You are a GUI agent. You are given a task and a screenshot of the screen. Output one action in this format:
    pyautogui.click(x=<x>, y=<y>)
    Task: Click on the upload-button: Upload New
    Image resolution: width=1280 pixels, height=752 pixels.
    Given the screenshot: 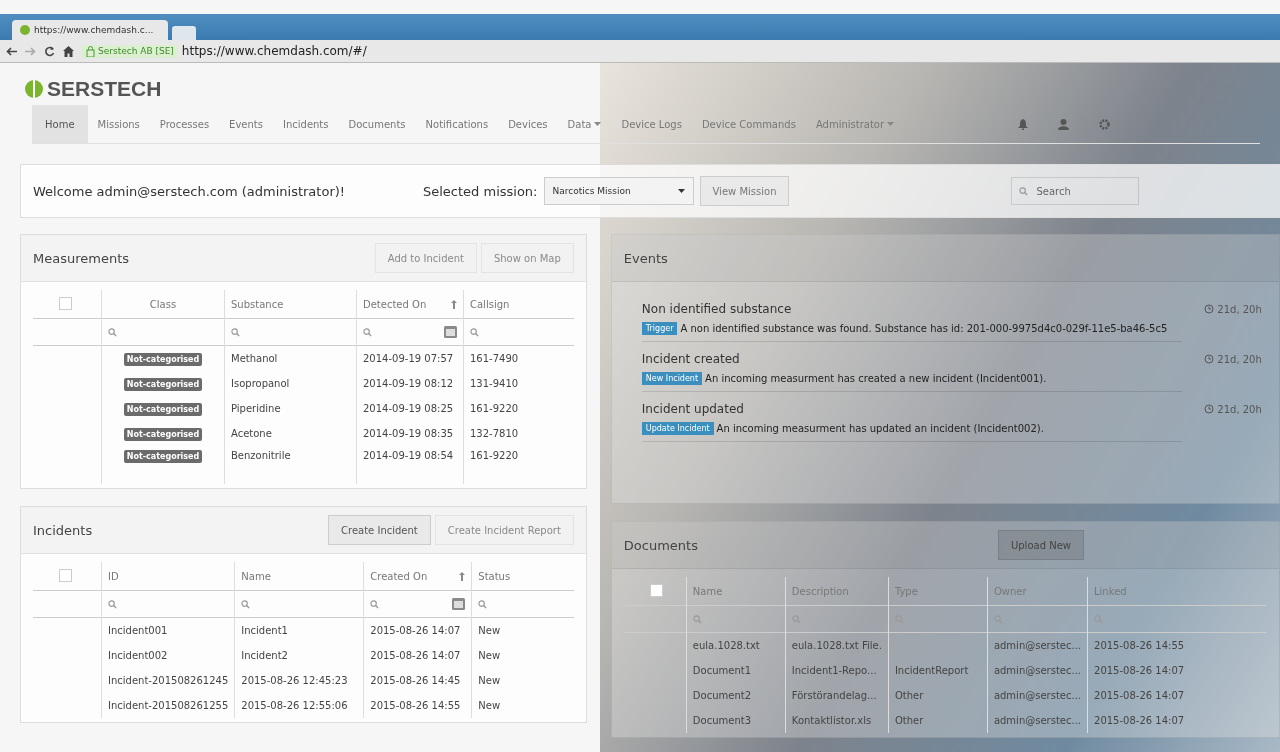 What is the action you would take?
    pyautogui.click(x=1040, y=545)
    